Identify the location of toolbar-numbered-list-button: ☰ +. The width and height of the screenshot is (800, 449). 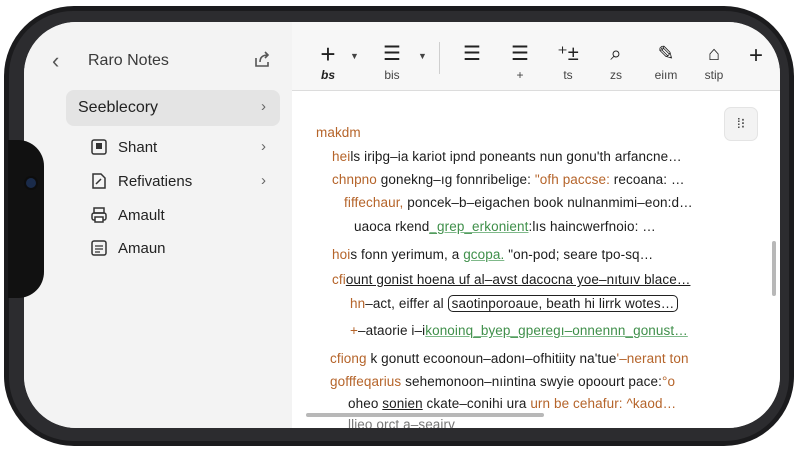
(520, 62).